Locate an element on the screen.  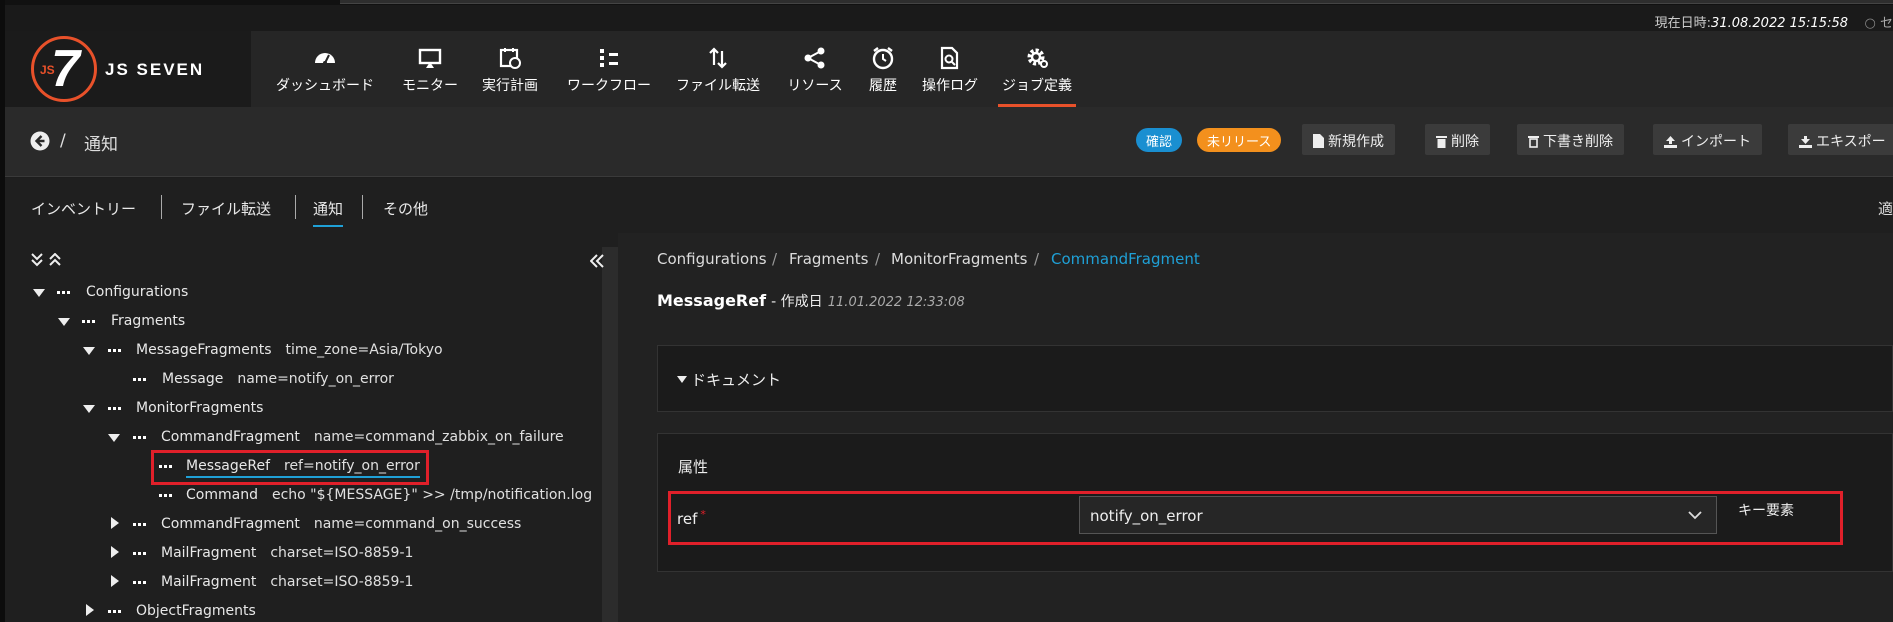
nav-label: 履歴 is located at coordinates (883, 86).